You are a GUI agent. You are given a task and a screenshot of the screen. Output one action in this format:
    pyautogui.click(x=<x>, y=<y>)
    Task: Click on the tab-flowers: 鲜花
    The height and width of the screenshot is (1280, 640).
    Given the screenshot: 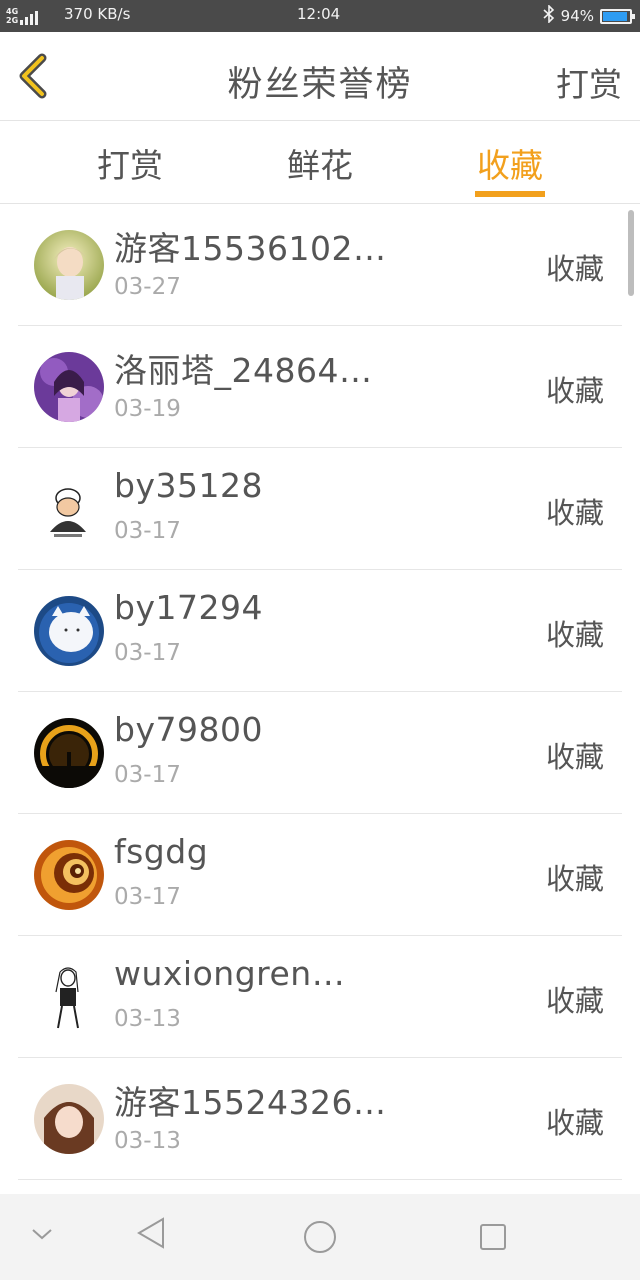 What is the action you would take?
    pyautogui.click(x=320, y=163)
    